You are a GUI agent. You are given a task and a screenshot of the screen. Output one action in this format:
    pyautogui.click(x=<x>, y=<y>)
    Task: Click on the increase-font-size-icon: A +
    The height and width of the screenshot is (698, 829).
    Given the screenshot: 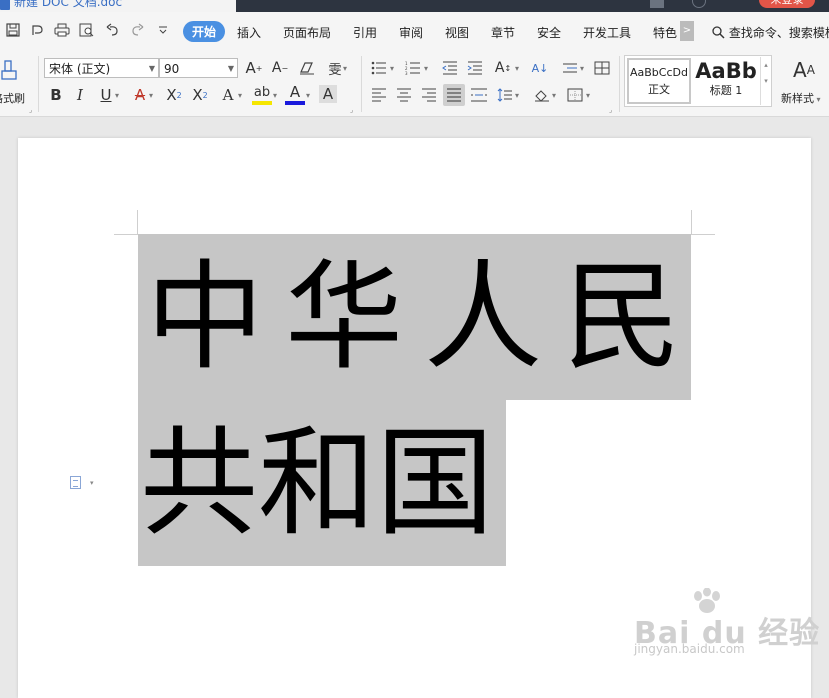 What is the action you would take?
    pyautogui.click(x=254, y=68)
    